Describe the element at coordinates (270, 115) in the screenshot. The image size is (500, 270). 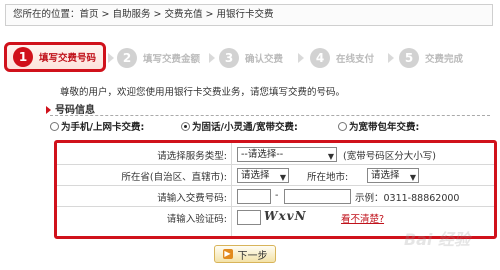
I see `divider` at that location.